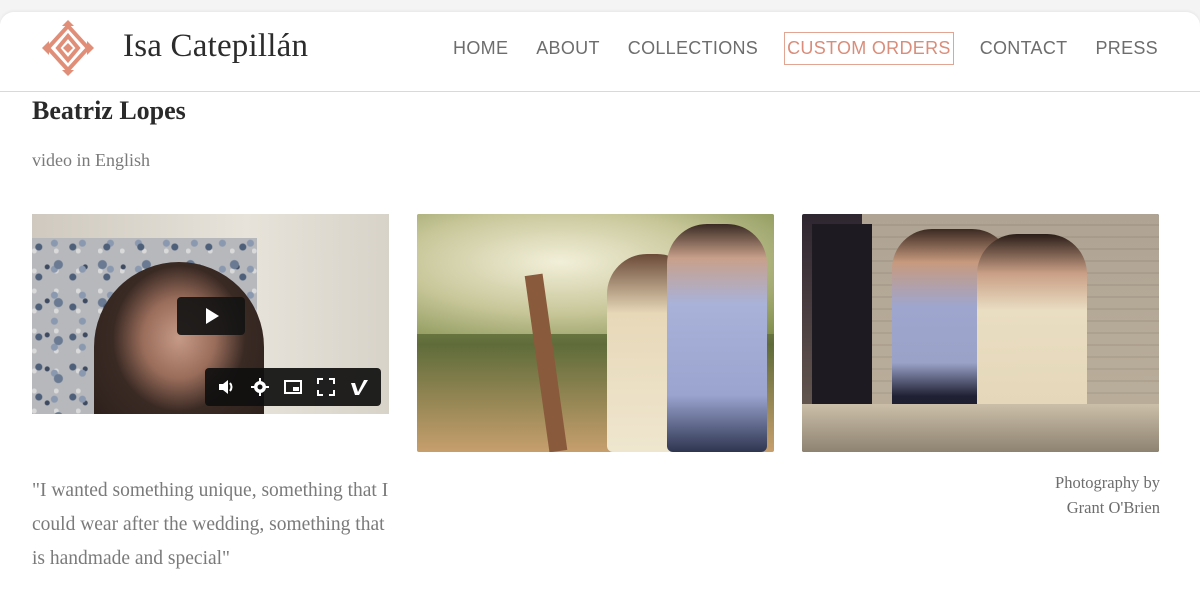 This screenshot has width=1200, height=611. I want to click on play-icon, so click(212, 316).